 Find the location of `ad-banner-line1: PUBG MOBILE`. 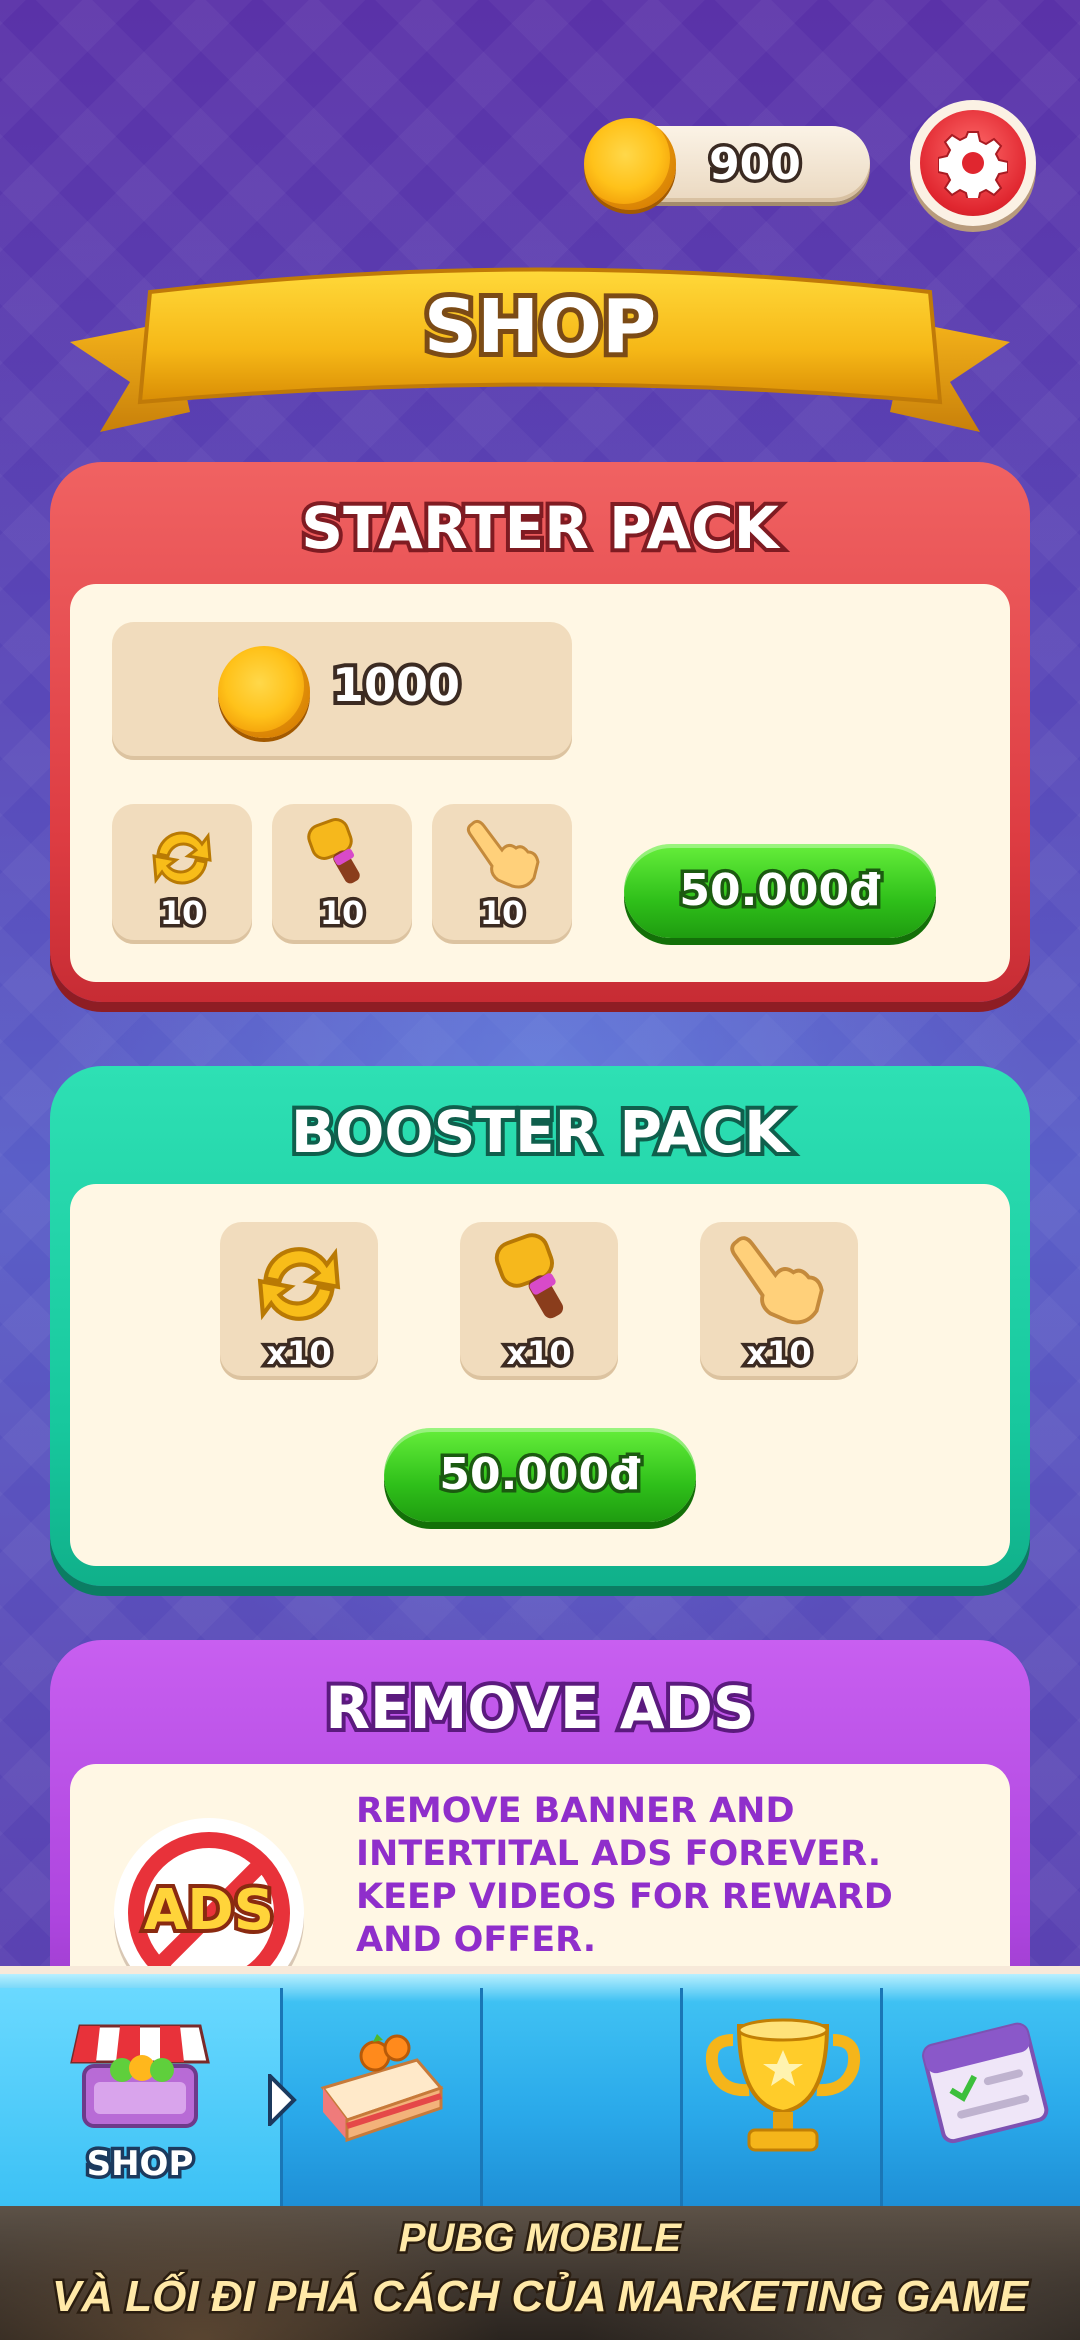

ad-banner-line1: PUBG MOBILE is located at coordinates (539, 2238).